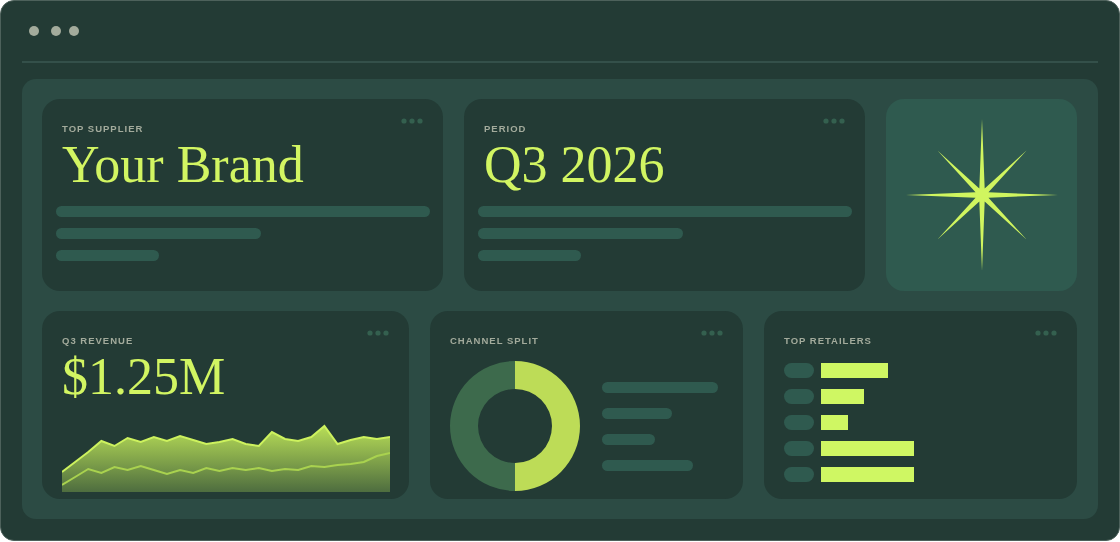  Describe the element at coordinates (828, 341) in the screenshot. I see `card-label: TOP RETAILERS` at that location.